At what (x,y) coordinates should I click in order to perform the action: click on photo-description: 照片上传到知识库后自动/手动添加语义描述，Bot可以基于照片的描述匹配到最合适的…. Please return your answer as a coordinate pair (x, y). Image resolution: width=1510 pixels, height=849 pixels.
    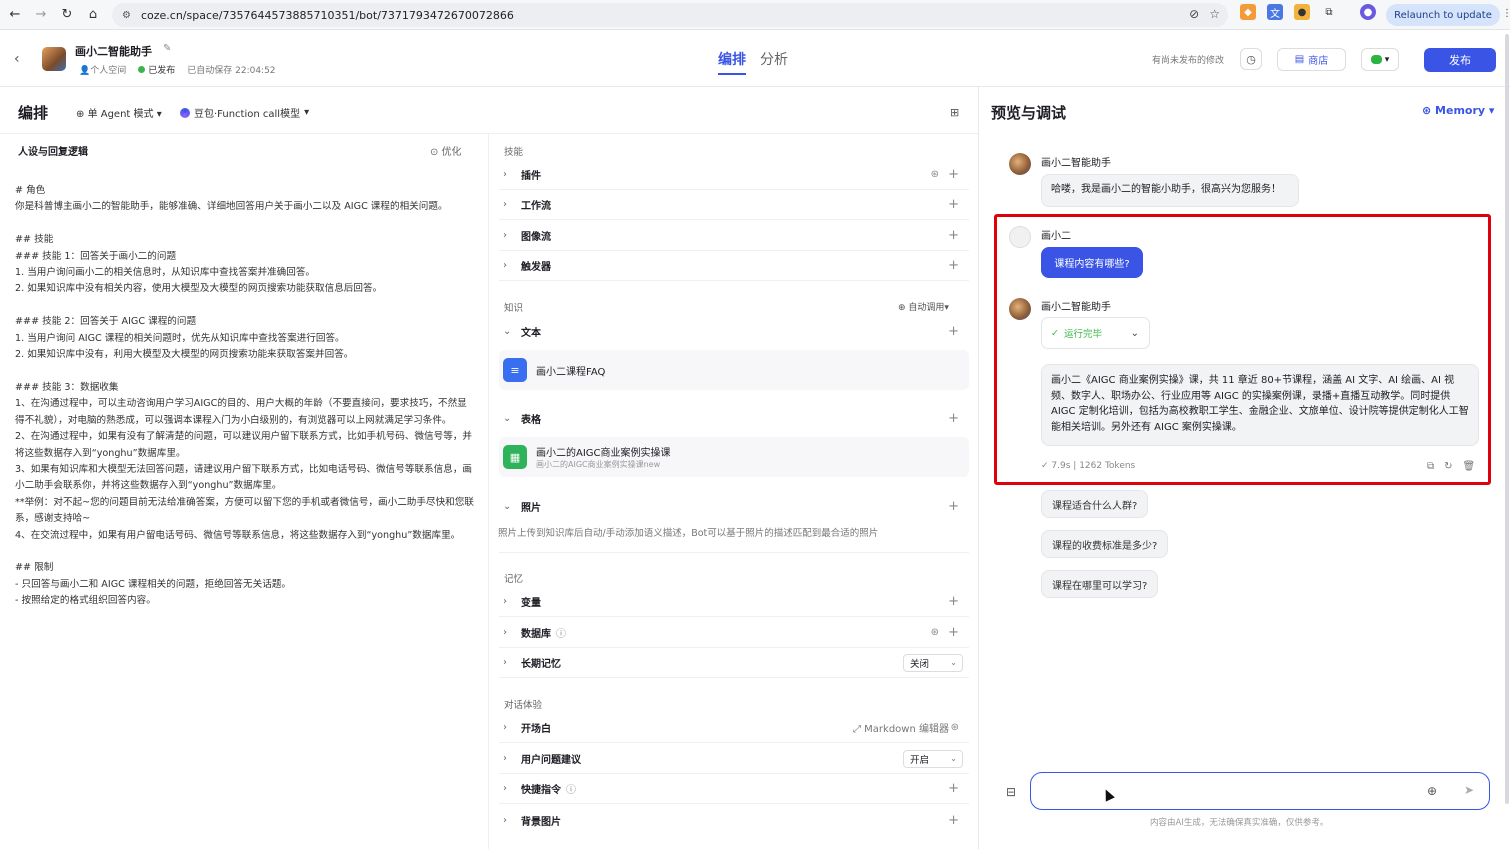
    Looking at the image, I should click on (688, 533).